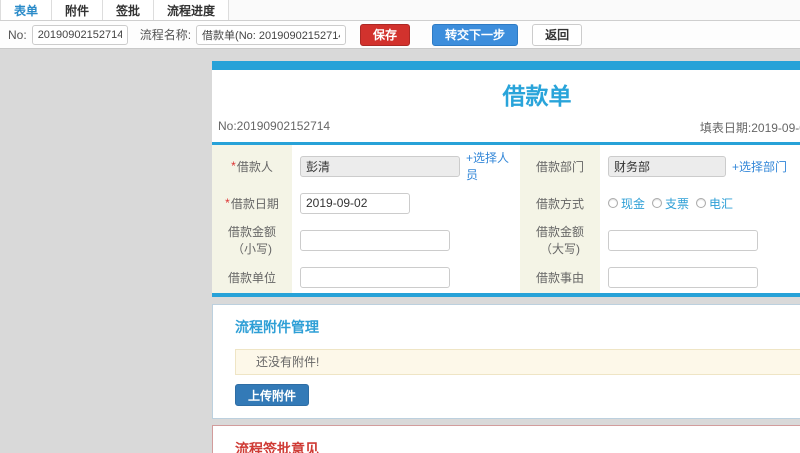 The image size is (800, 453). Describe the element at coordinates (385, 34) in the screenshot. I see `save-button: 保存` at that location.